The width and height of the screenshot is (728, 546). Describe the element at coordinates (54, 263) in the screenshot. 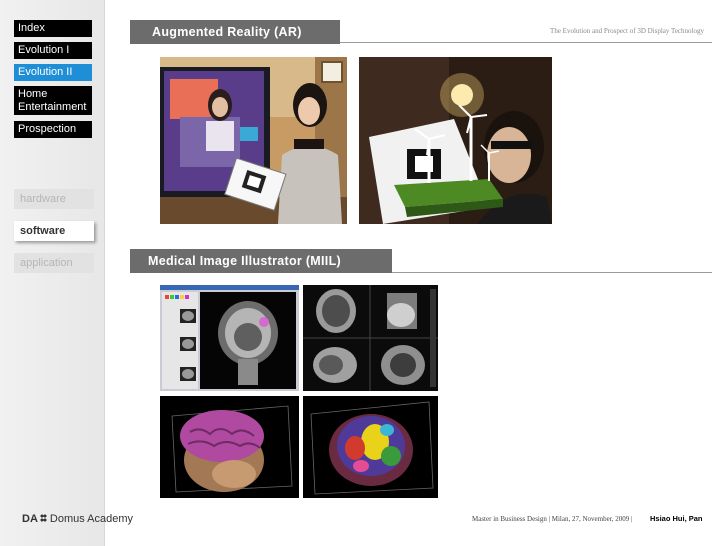

I see `subnav-application: application` at that location.